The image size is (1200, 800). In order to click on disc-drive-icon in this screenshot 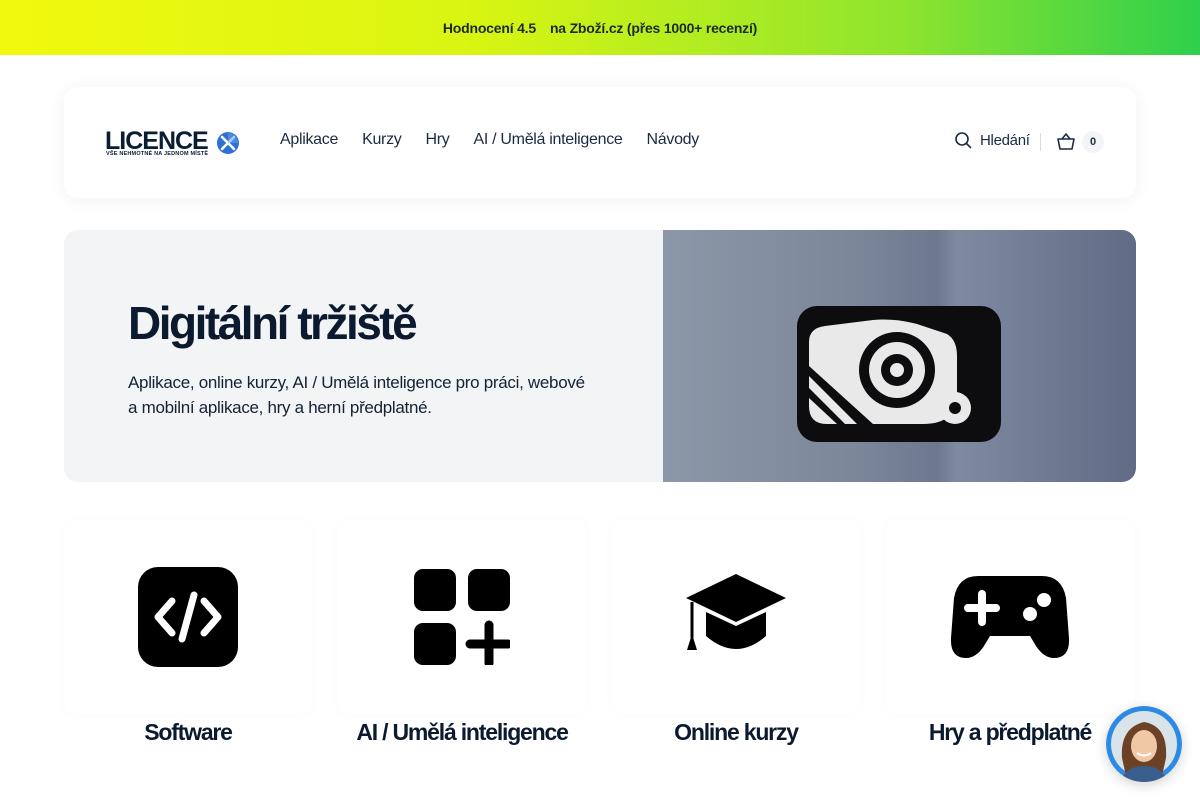, I will do `click(899, 374)`.